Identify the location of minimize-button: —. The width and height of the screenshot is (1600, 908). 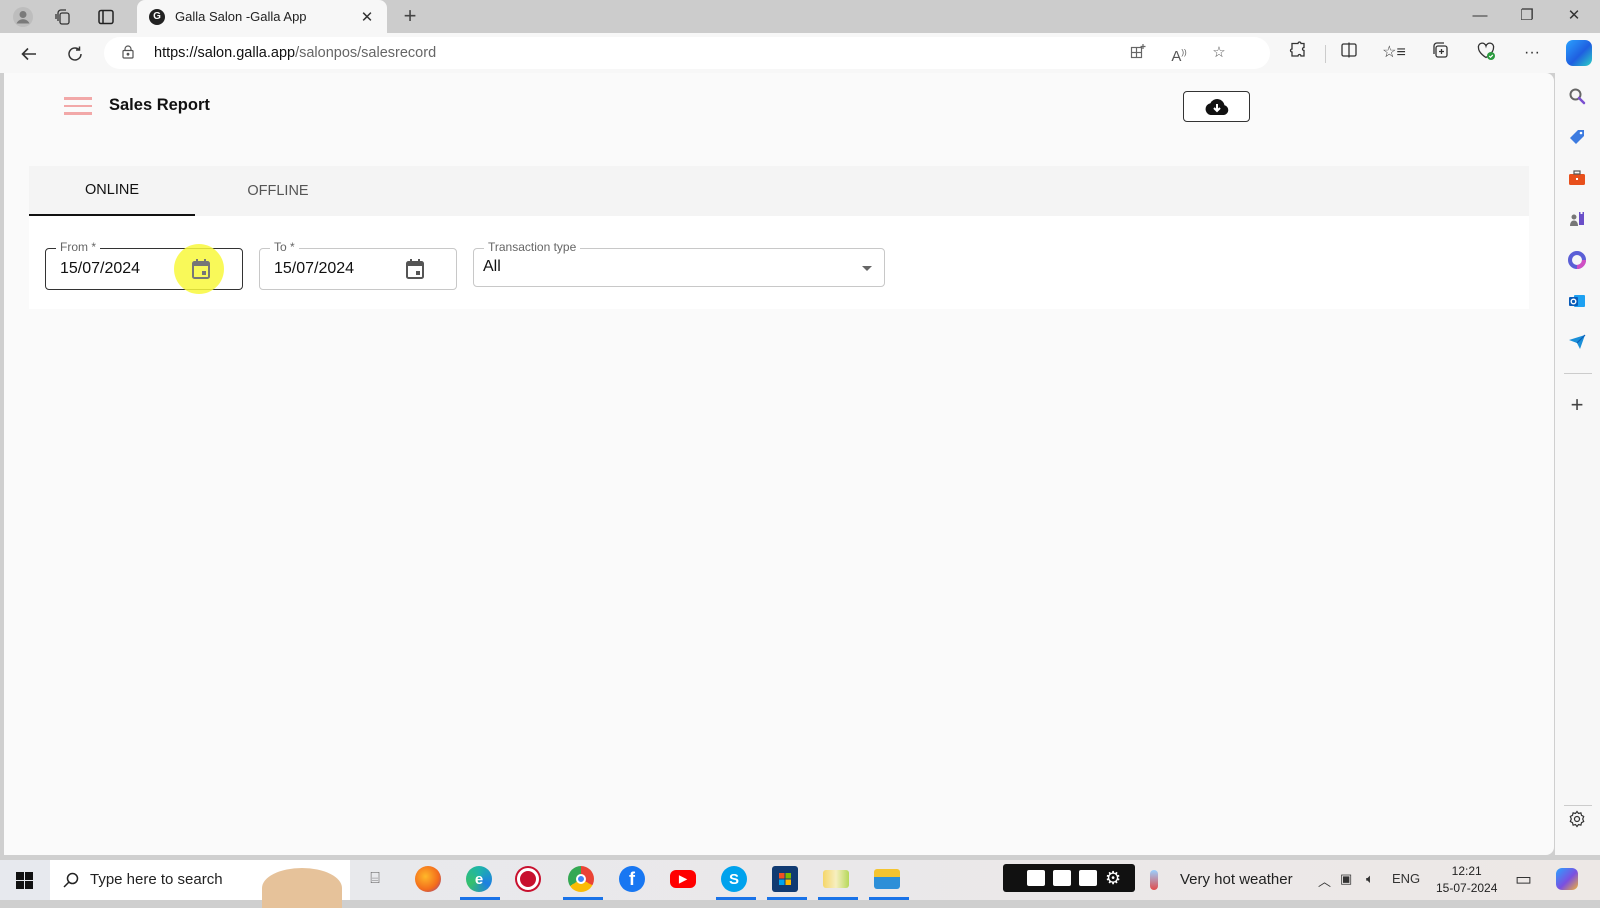
(1480, 16).